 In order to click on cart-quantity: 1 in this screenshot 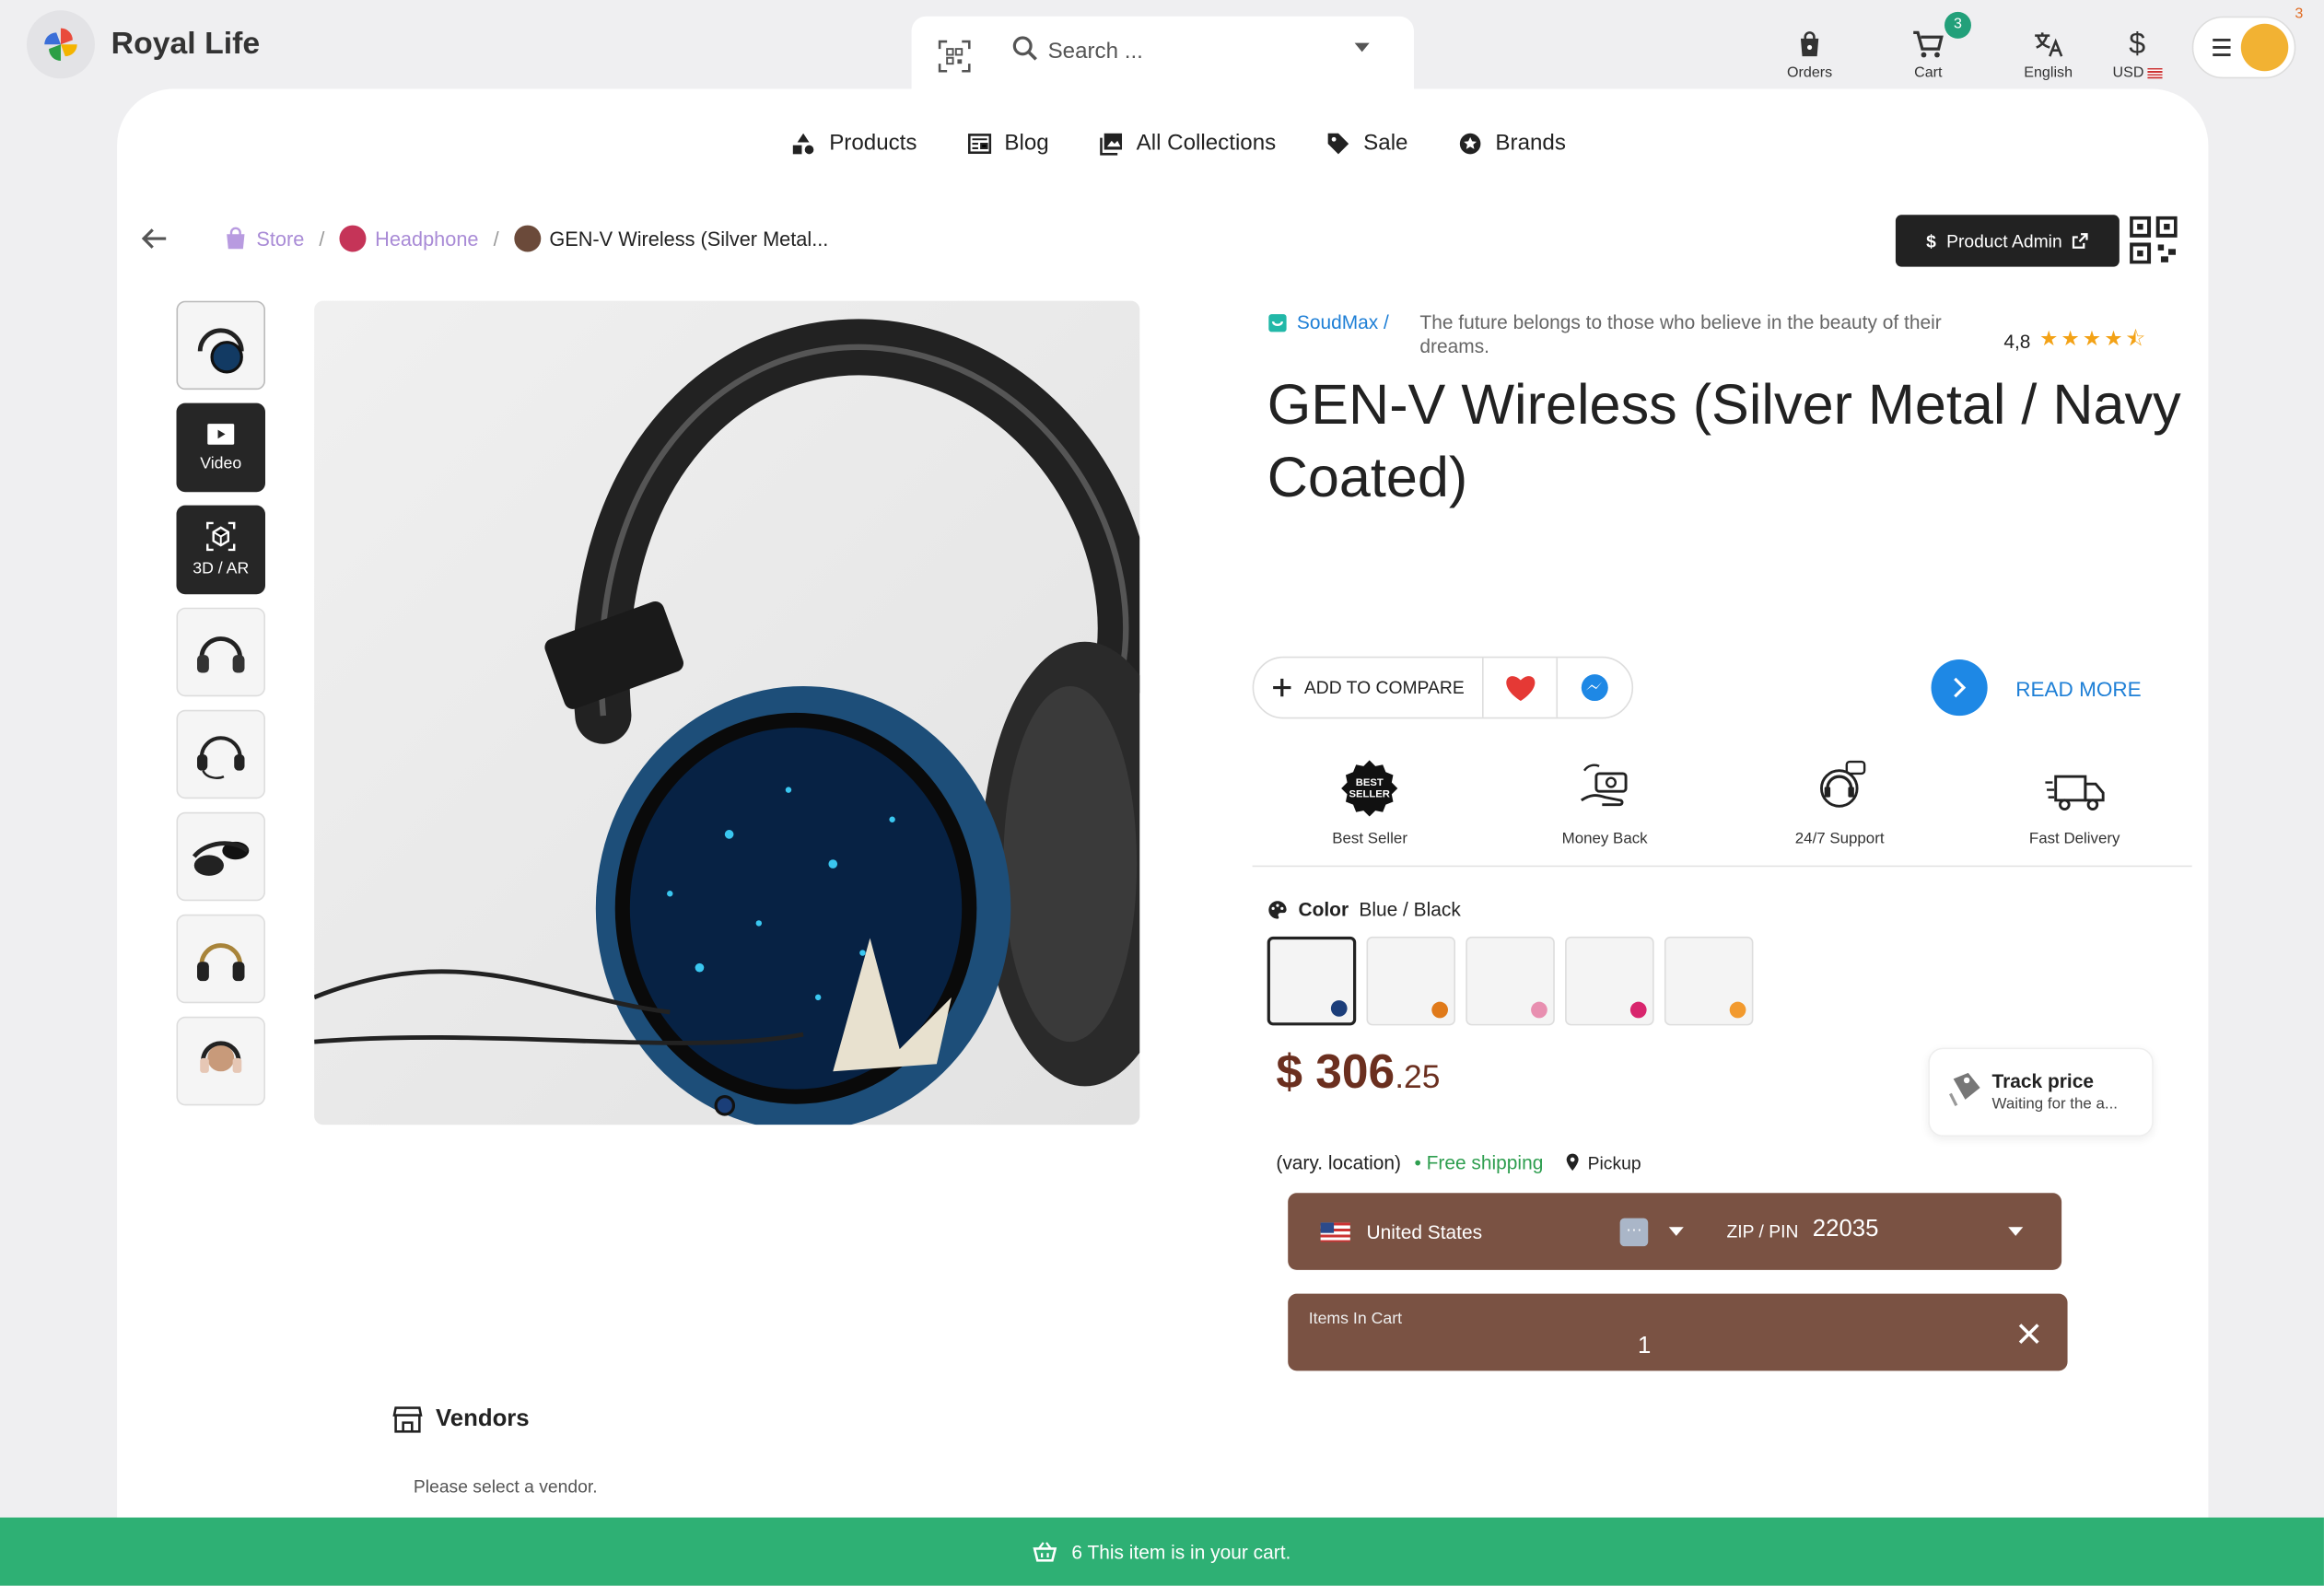, I will do `click(1644, 1347)`.